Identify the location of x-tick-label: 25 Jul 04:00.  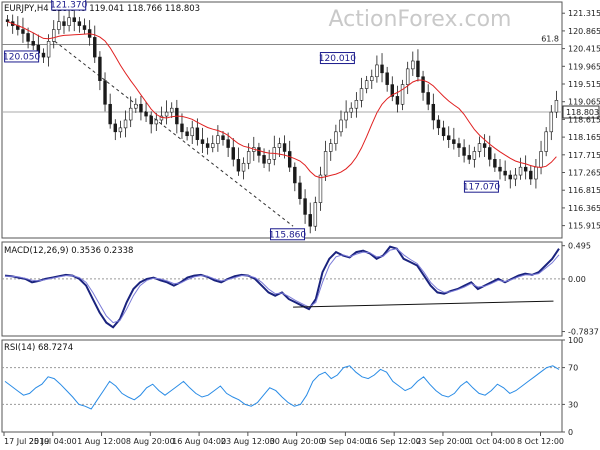
(53, 441).